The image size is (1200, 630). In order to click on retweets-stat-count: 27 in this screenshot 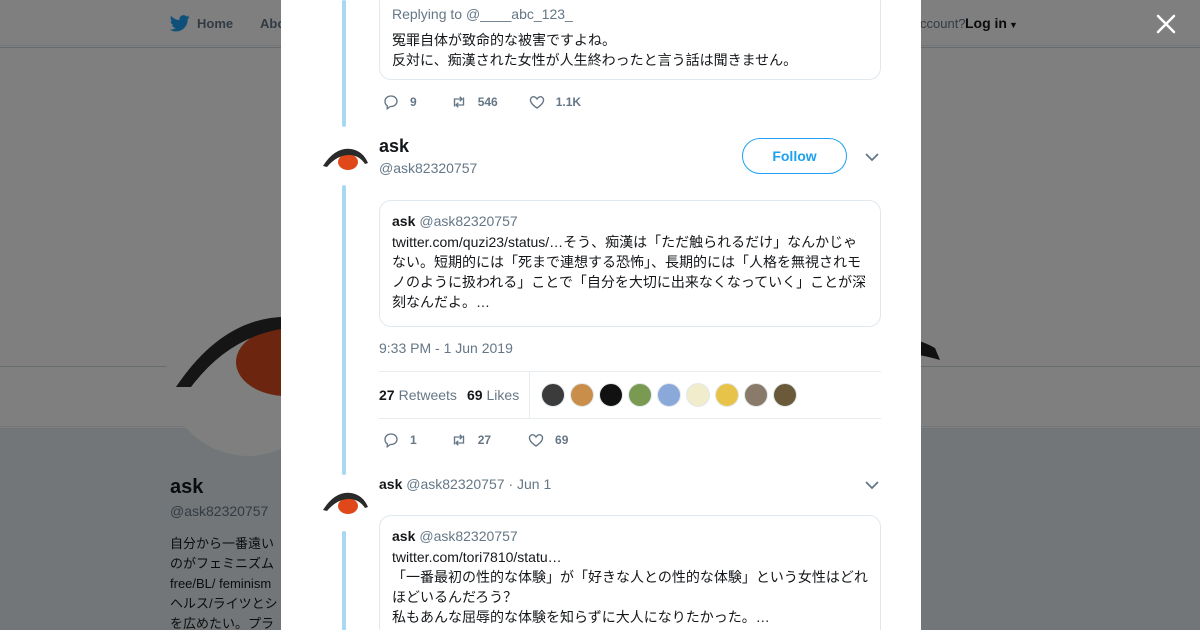, I will do `click(387, 395)`.